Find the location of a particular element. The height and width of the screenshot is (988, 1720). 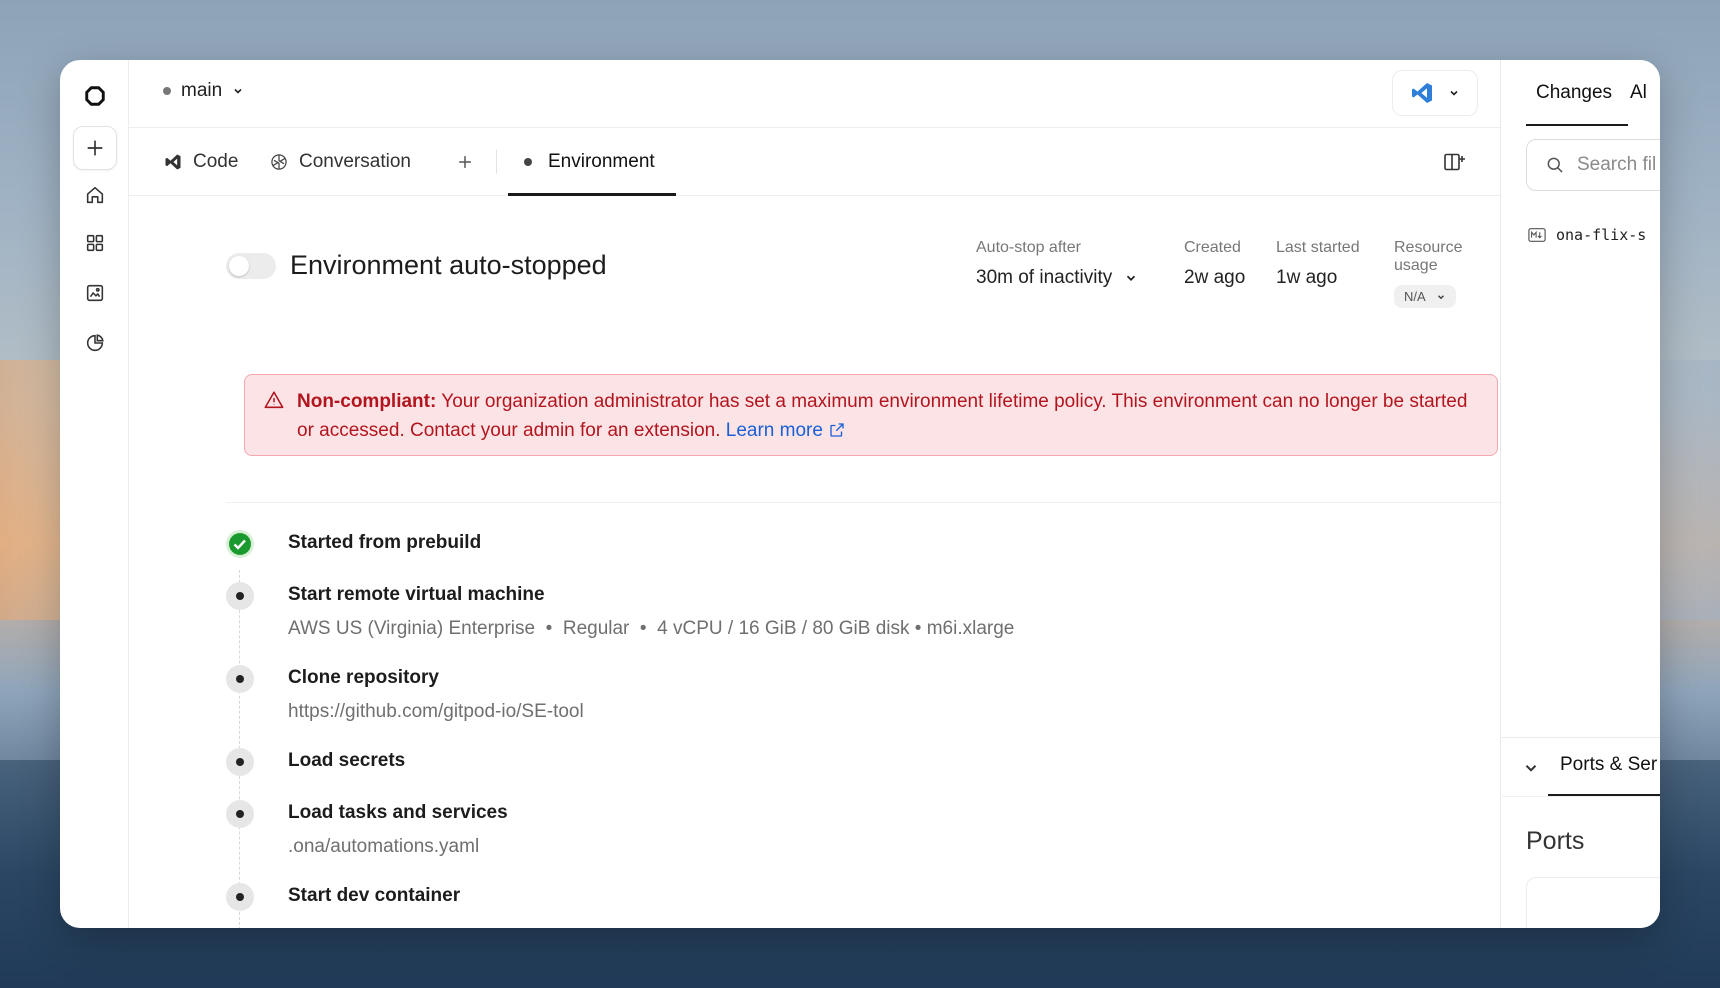

tab-code: Code is located at coordinates (200, 162).